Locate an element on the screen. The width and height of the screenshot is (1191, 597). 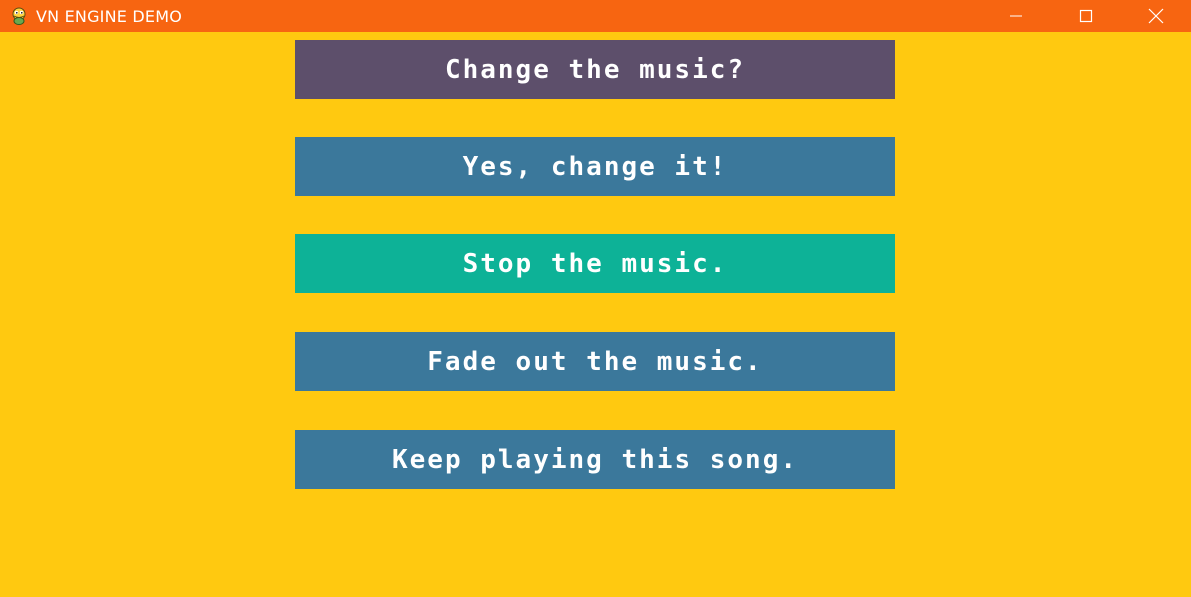
menu-prompt: Change the music? is located at coordinates (595, 69).